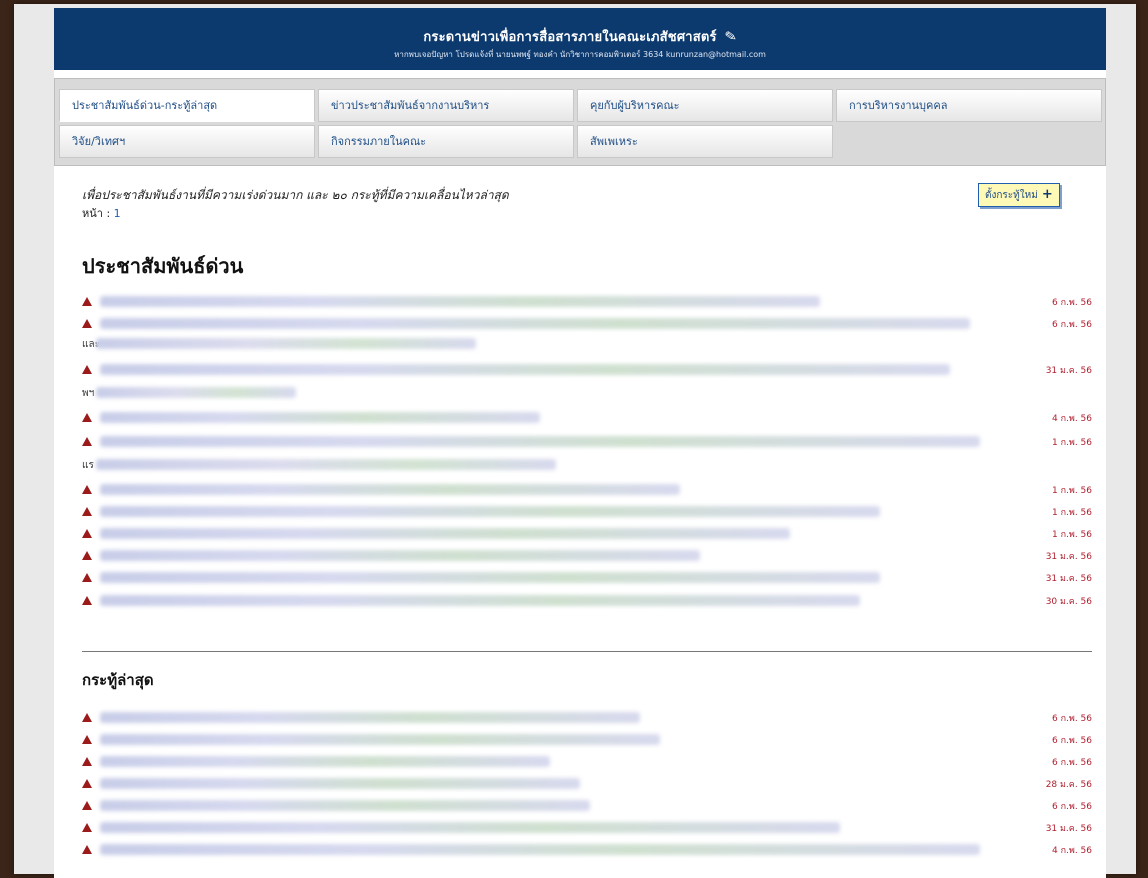 The height and width of the screenshot is (878, 1148). Describe the element at coordinates (446, 141) in the screenshot. I see `tab-activities: กิจกรรมภายในคณะ` at that location.